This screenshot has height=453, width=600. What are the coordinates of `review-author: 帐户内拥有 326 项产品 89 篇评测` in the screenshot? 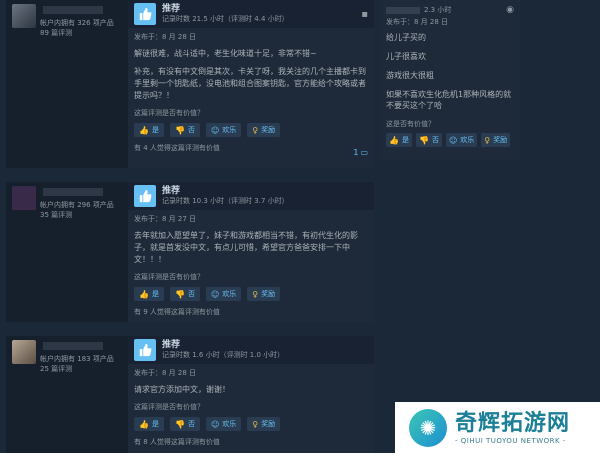 It's located at (67, 84).